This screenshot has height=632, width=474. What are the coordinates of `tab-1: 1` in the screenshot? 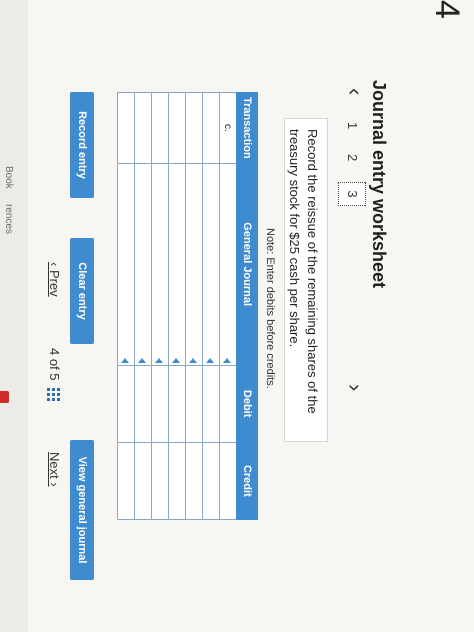 It's located at (352, 125).